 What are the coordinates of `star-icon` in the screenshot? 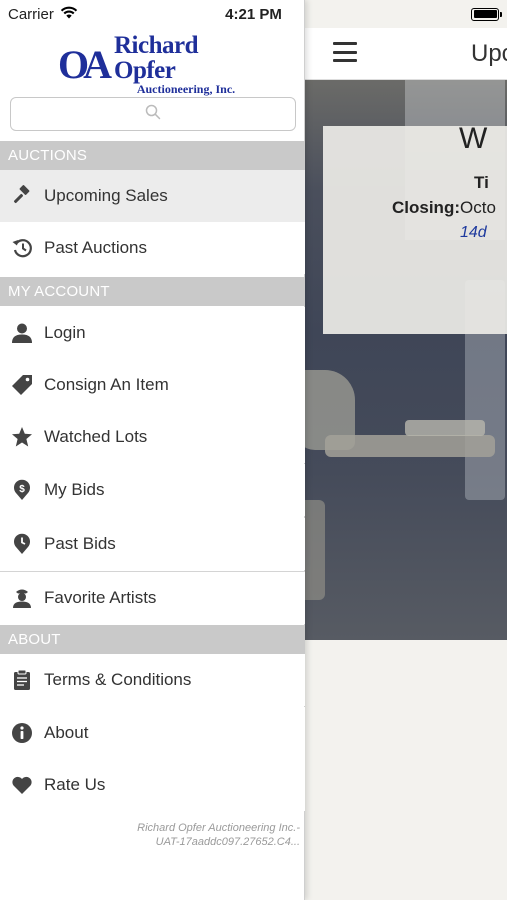 It's located at (22, 437).